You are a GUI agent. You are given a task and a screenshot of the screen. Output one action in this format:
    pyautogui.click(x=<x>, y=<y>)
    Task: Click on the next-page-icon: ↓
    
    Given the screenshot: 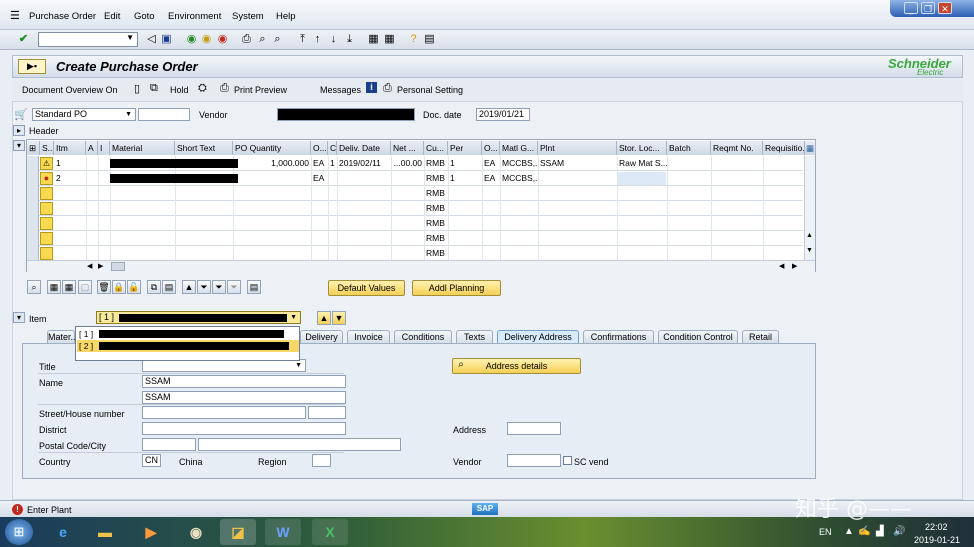 What is the action you would take?
    pyautogui.click(x=333, y=39)
    